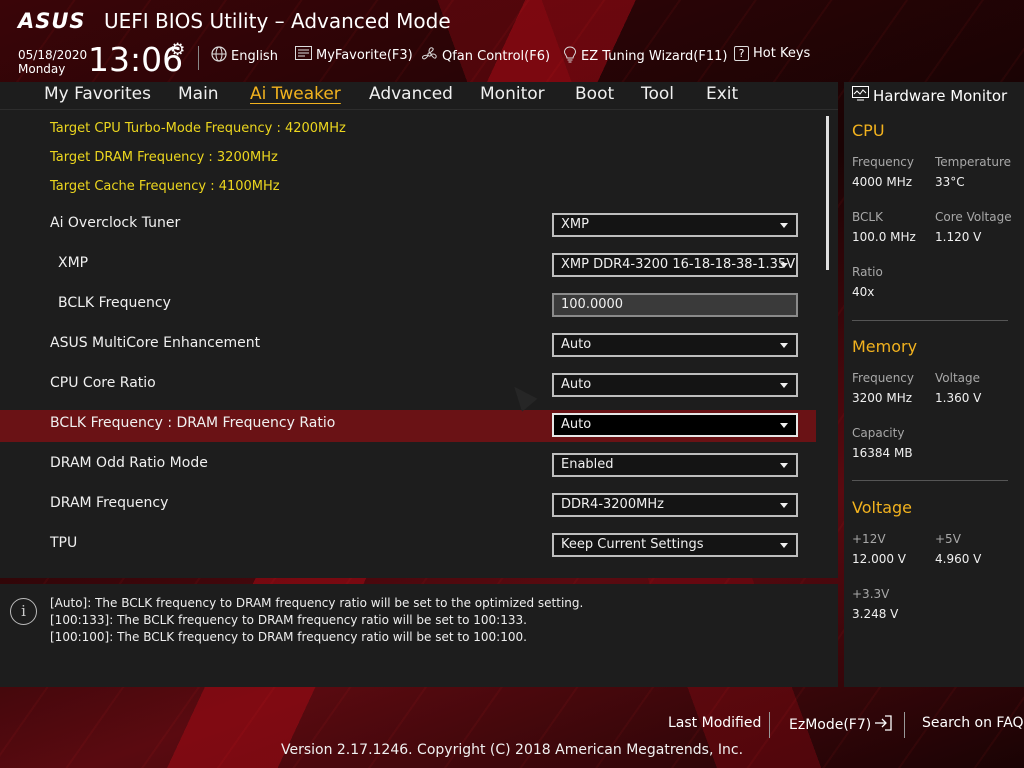  I want to click on tab-my-favorites: My Favorites, so click(97, 94).